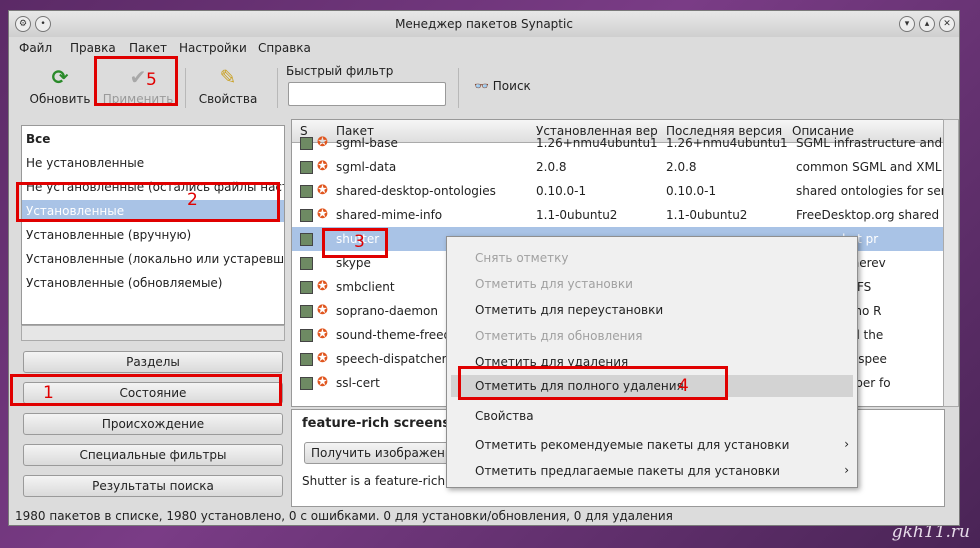 This screenshot has height=548, width=980. What do you see at coordinates (379, 481) in the screenshot?
I see `details-description: Shutter is a feature-rich s` at bounding box center [379, 481].